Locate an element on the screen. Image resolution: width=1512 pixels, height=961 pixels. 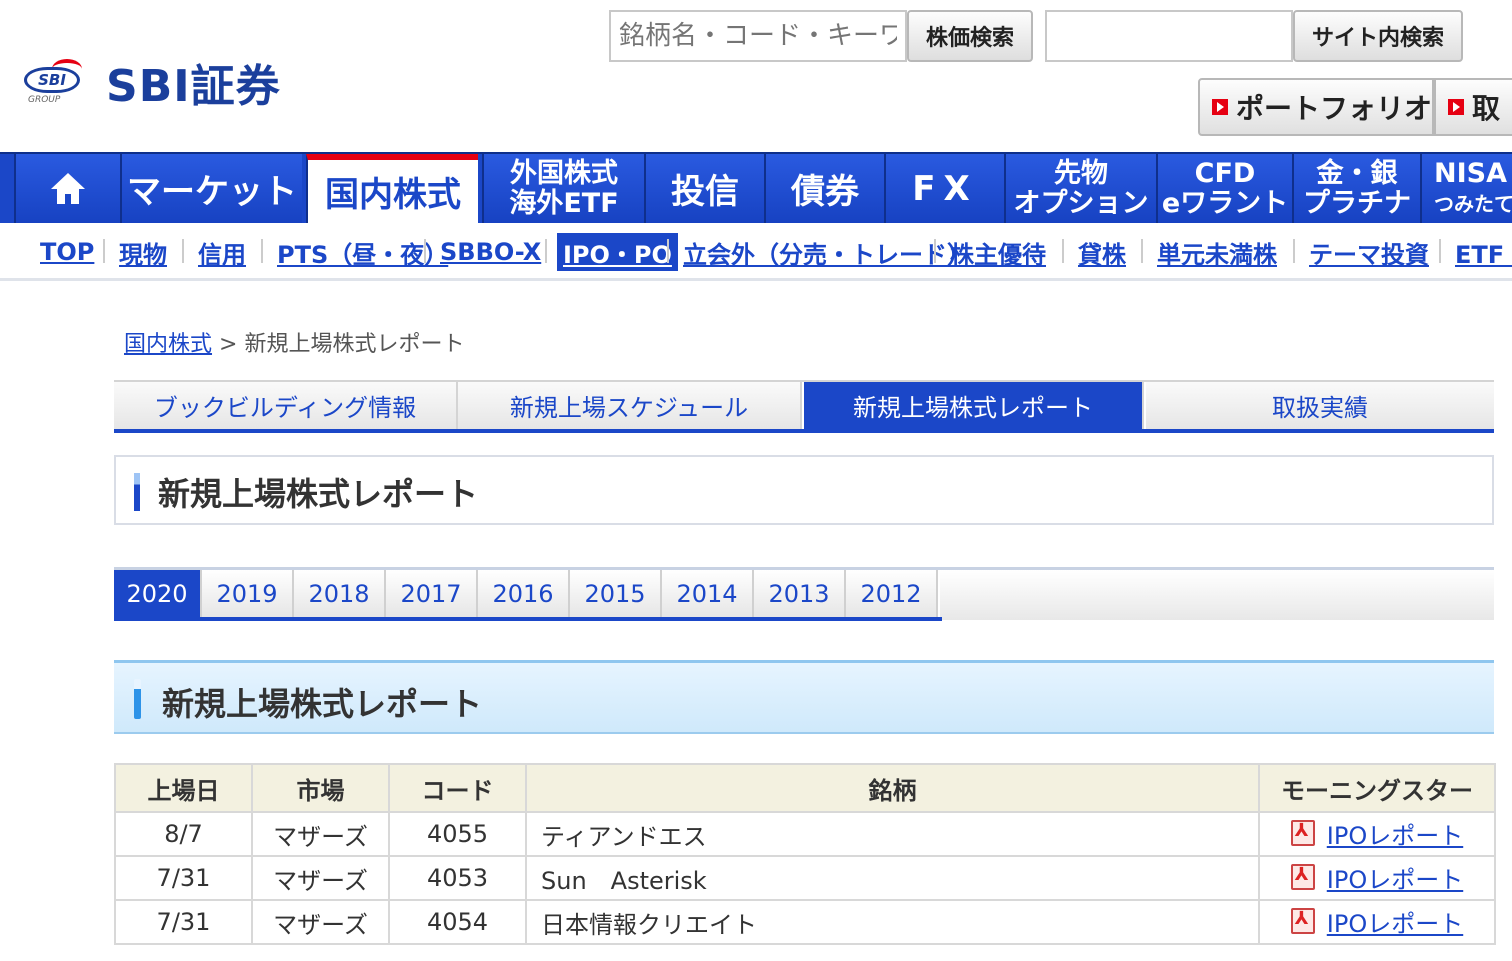
subnav-etf: ETF・ is located at coordinates (1483, 252).